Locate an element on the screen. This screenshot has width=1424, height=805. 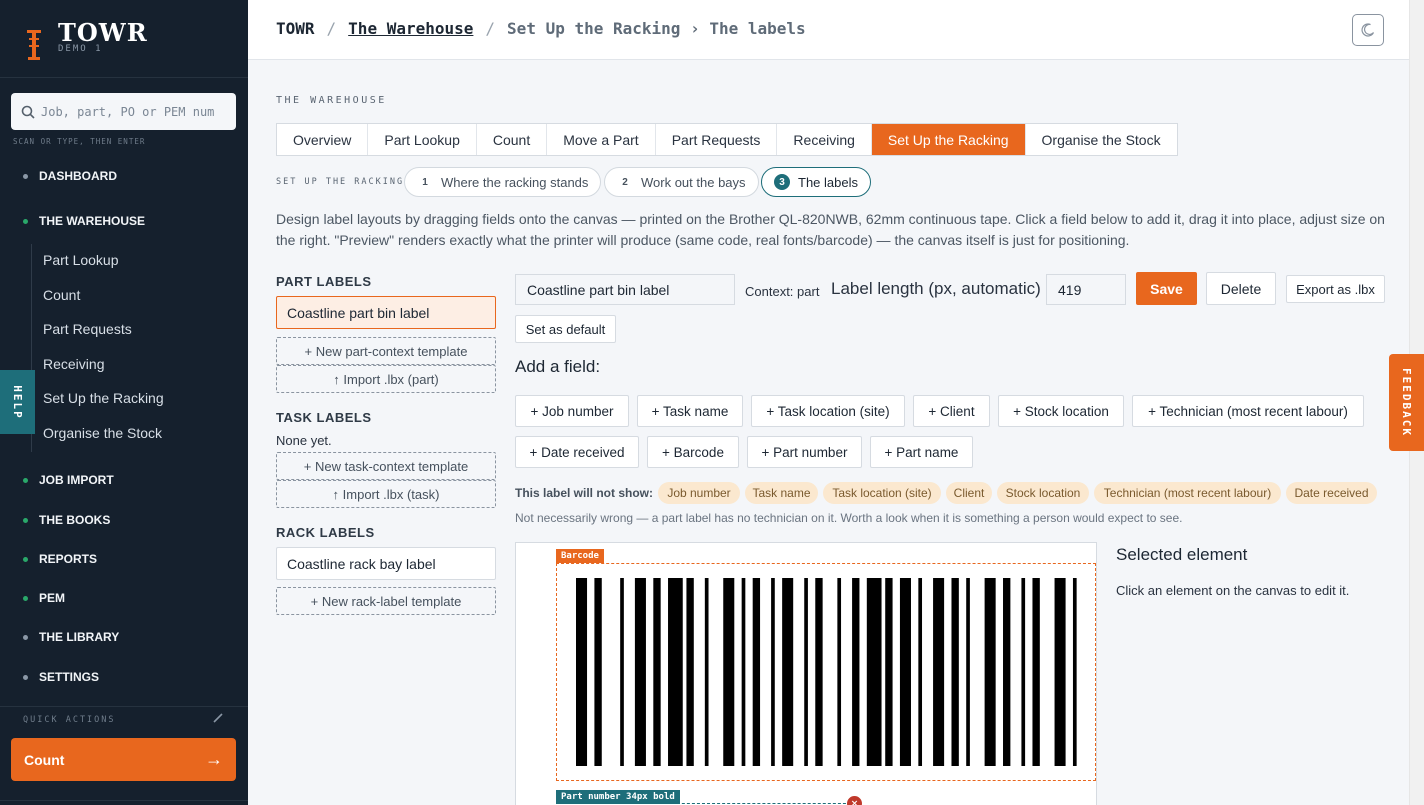
tab-set-up-racking: Set Up the Racking is located at coordinates (948, 139).